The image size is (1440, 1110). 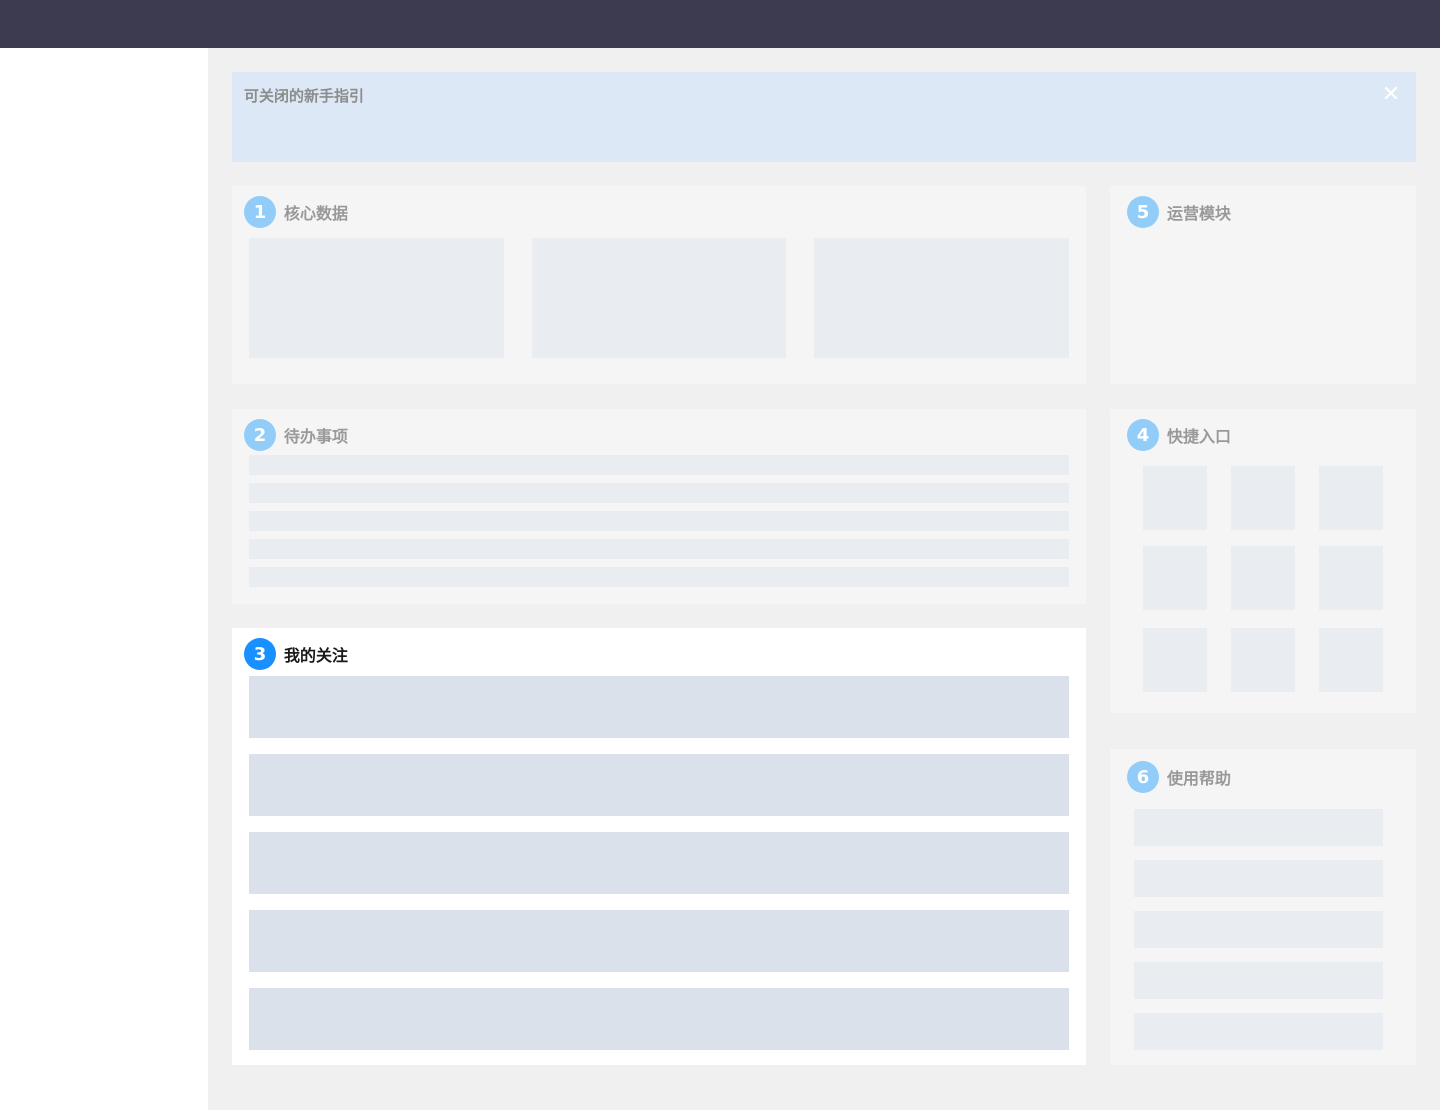 I want to click on operations-title: 运营模块, so click(x=1199, y=213).